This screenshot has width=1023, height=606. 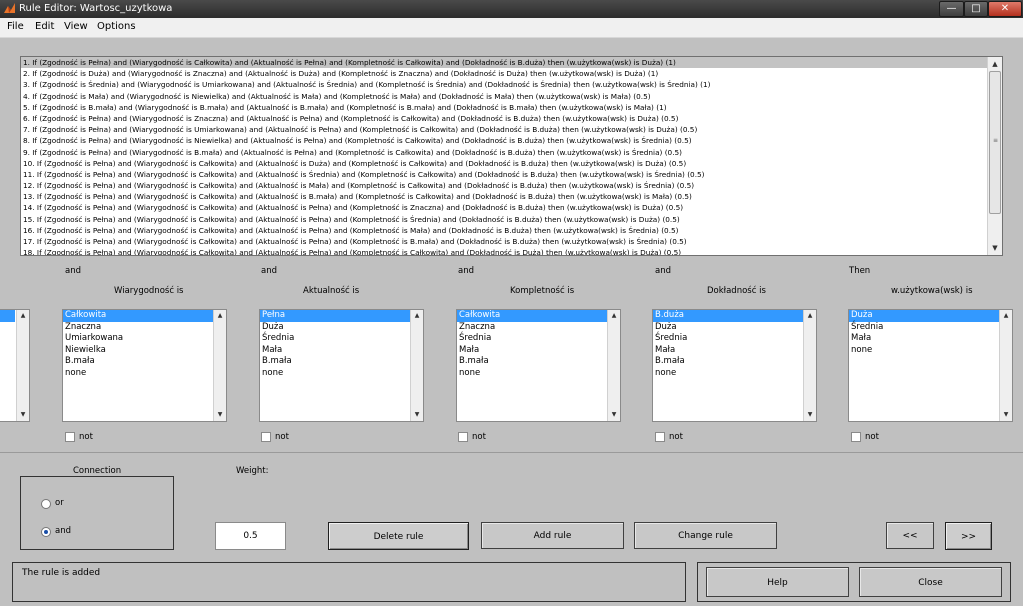 I want to click on menu-edit: Edit, so click(x=44, y=26).